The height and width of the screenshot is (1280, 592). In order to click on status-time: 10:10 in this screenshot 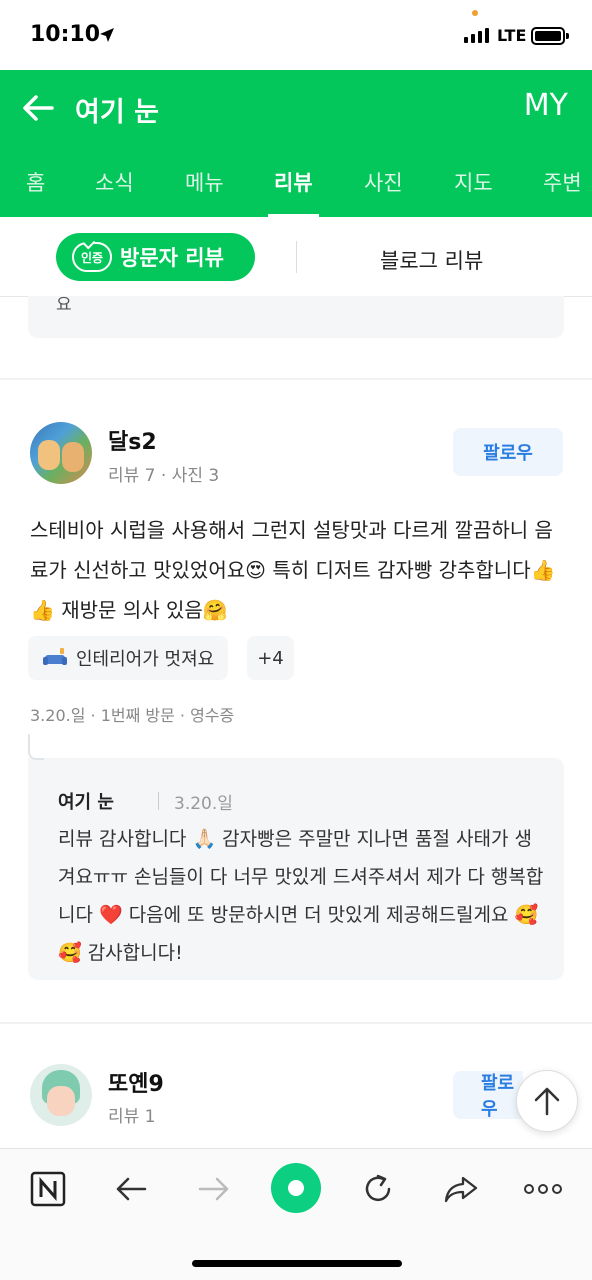, I will do `click(65, 34)`.